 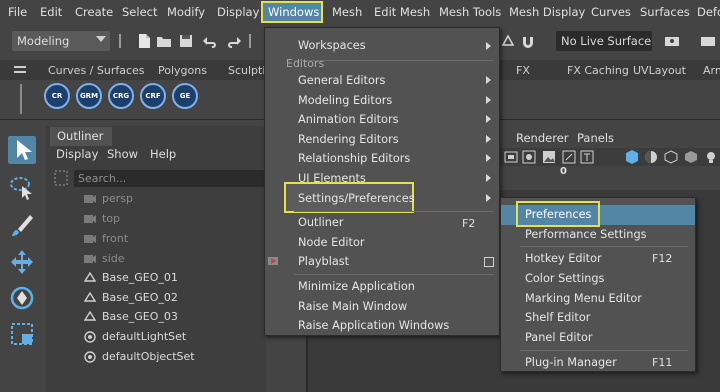 What do you see at coordinates (549, 157) in the screenshot?
I see `image-plane-icon` at bounding box center [549, 157].